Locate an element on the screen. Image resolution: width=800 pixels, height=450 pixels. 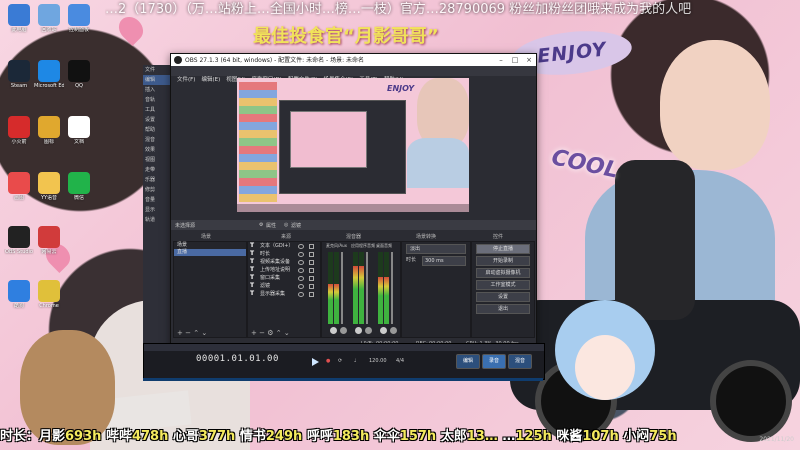
obs-preview: ENJOY is located at coordinates (353, 145).